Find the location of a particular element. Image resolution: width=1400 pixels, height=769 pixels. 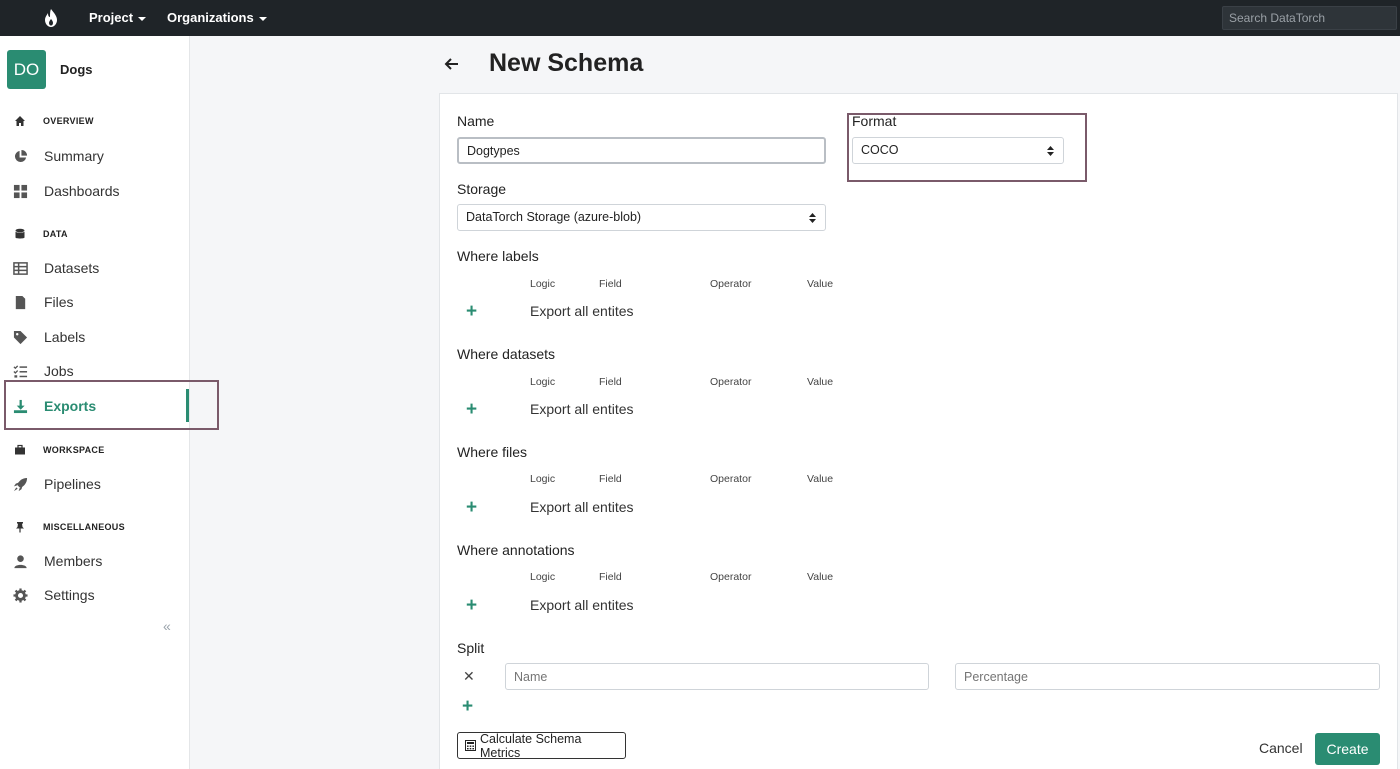

section-workspace-label: WORKSPACE is located at coordinates (74, 450).